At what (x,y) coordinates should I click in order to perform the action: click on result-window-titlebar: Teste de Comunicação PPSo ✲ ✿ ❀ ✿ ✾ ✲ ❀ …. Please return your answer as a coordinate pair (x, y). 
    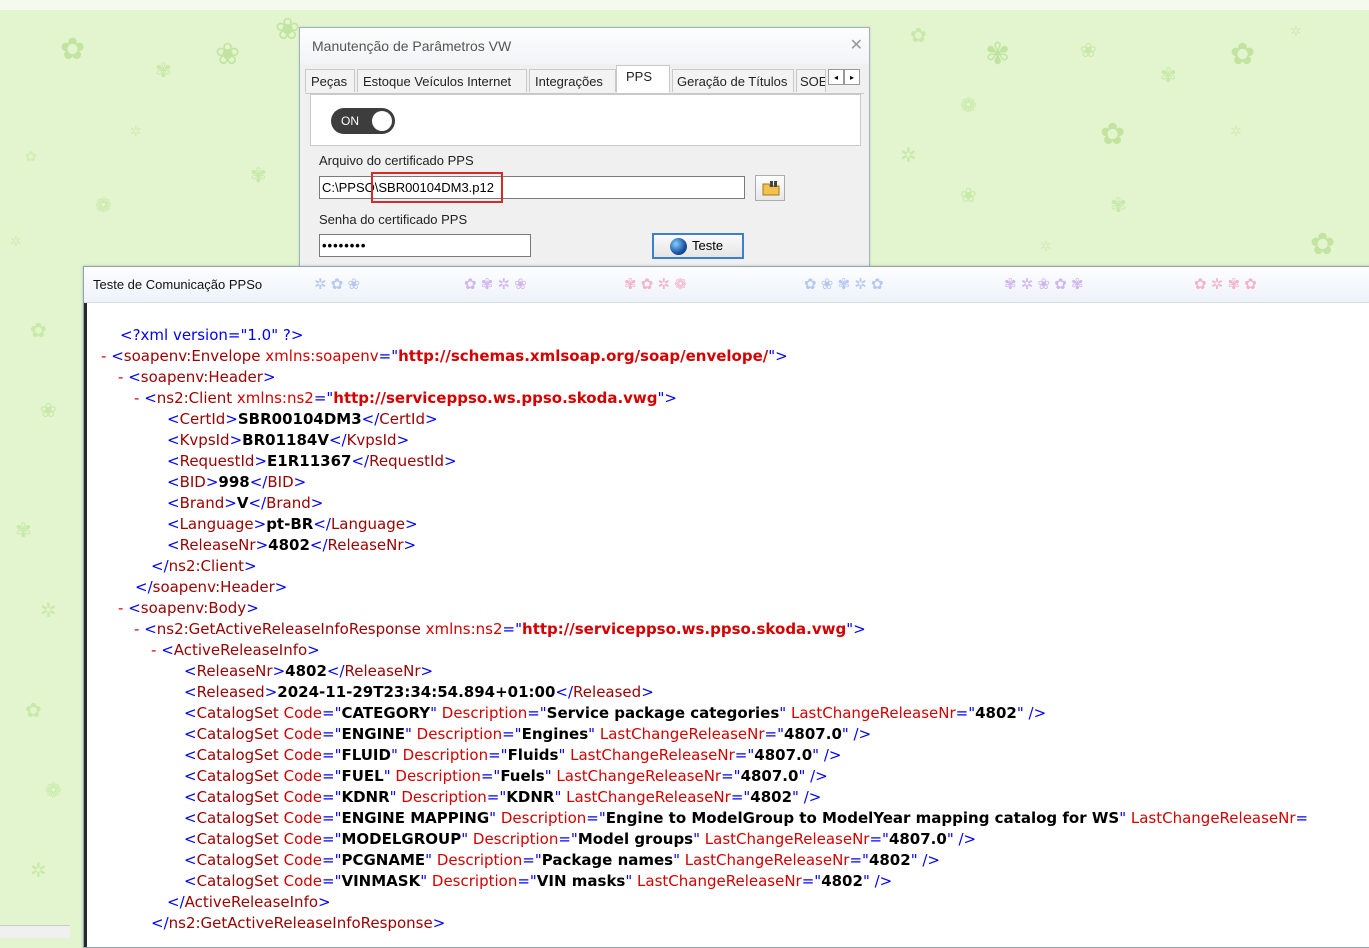
    Looking at the image, I should click on (726, 285).